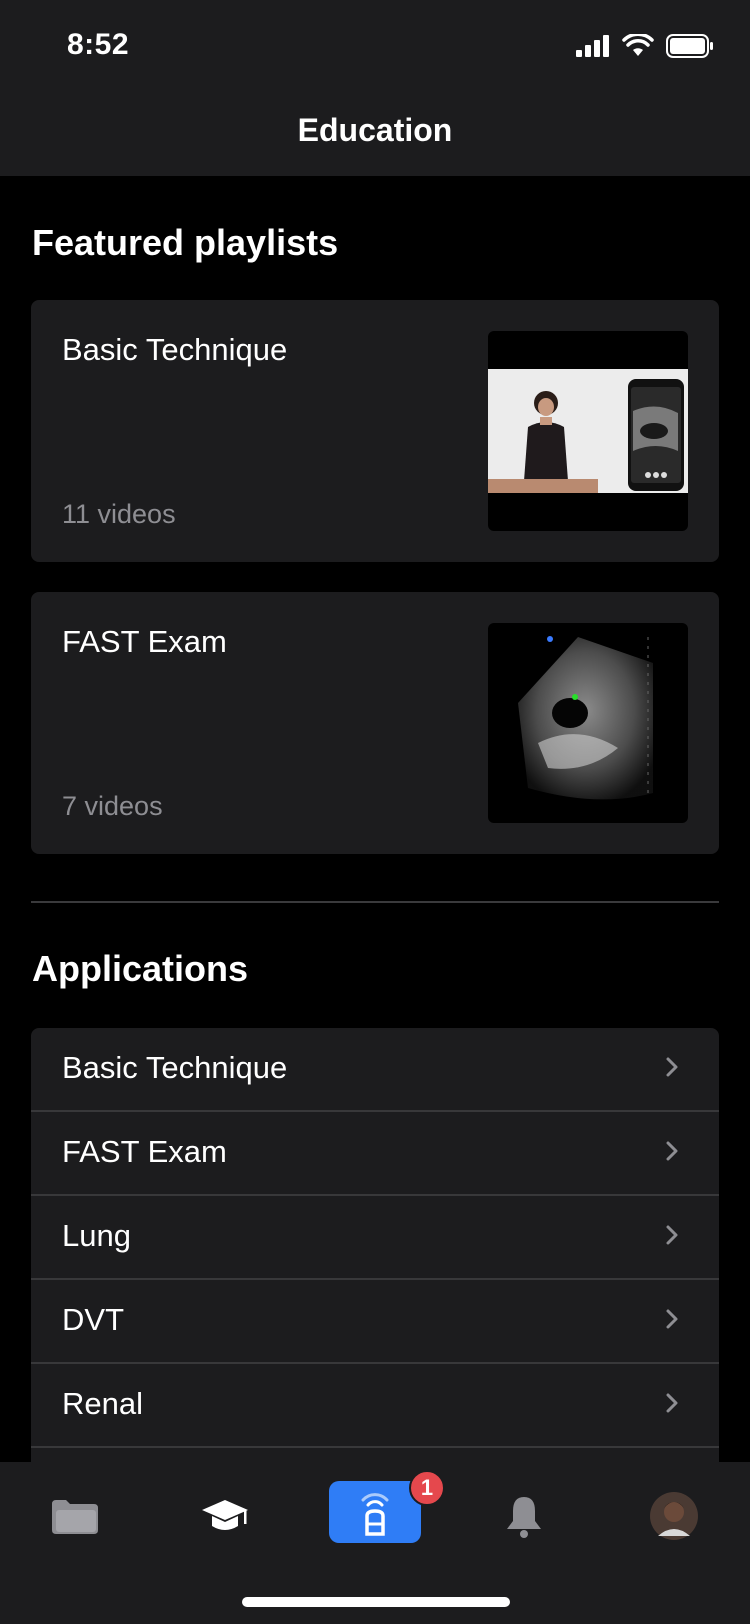  Describe the element at coordinates (375, 1322) in the screenshot. I see `list-item: DVT` at that location.